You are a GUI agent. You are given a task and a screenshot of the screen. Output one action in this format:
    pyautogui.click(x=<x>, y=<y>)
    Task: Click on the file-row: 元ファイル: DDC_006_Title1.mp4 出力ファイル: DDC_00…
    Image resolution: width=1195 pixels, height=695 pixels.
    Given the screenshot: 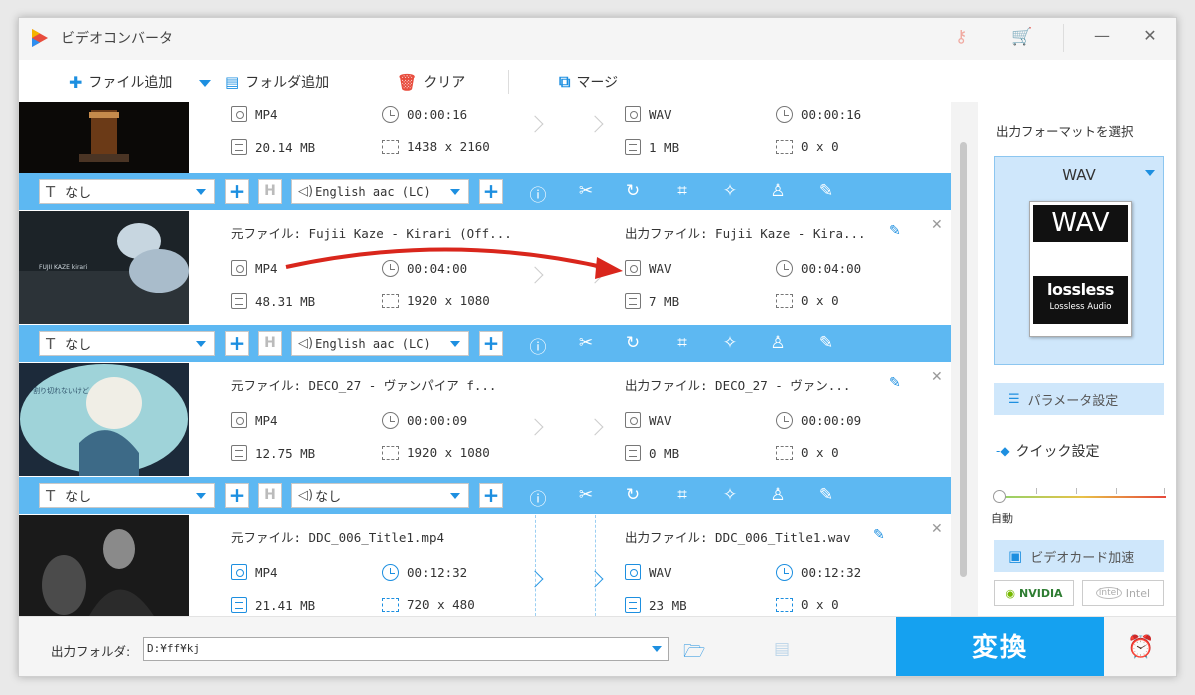 What is the action you would take?
    pyautogui.click(x=485, y=565)
    